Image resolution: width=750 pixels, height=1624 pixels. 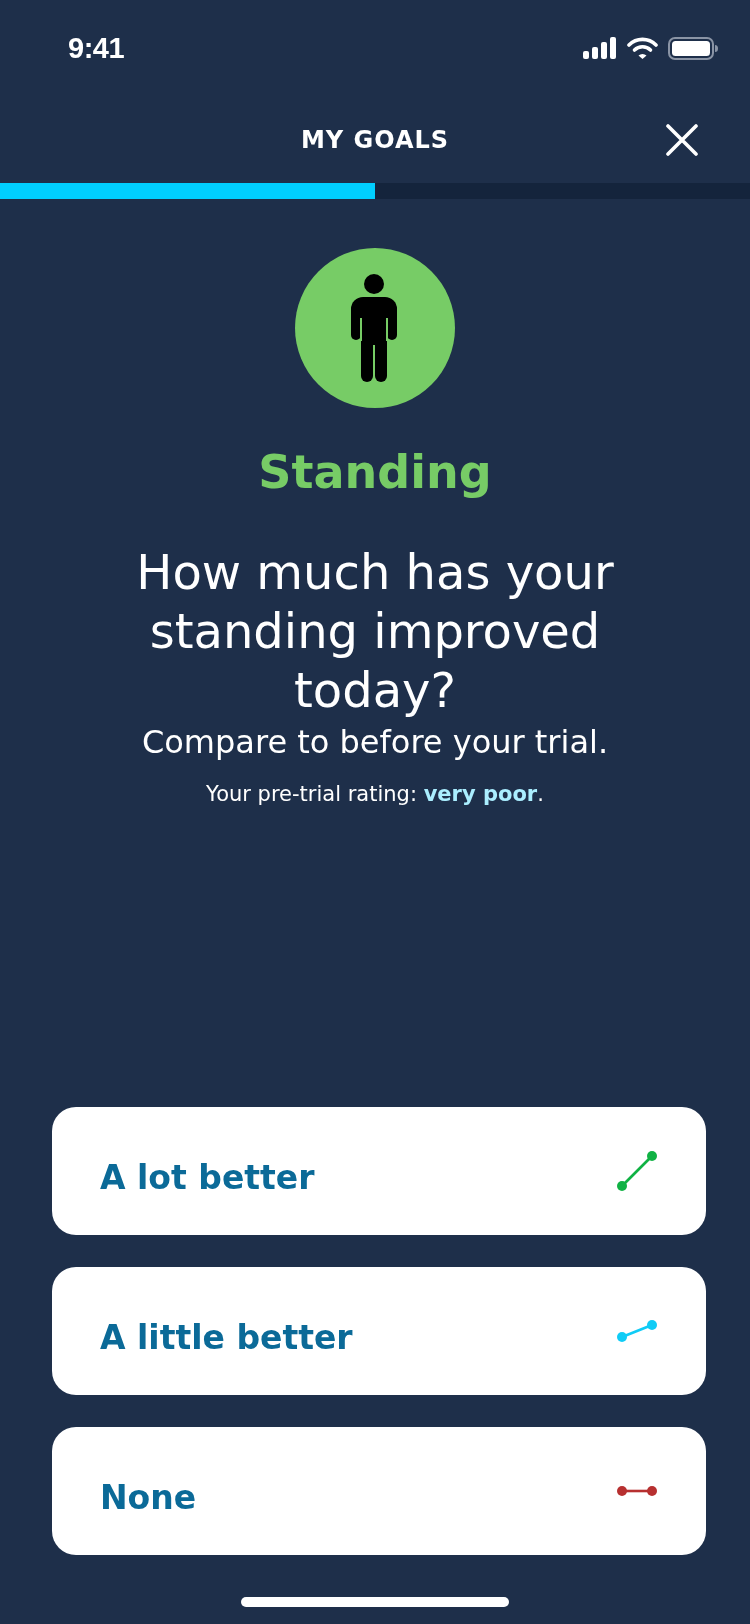 I want to click on question-text: How much has your standing improved today?, so click(x=375, y=631).